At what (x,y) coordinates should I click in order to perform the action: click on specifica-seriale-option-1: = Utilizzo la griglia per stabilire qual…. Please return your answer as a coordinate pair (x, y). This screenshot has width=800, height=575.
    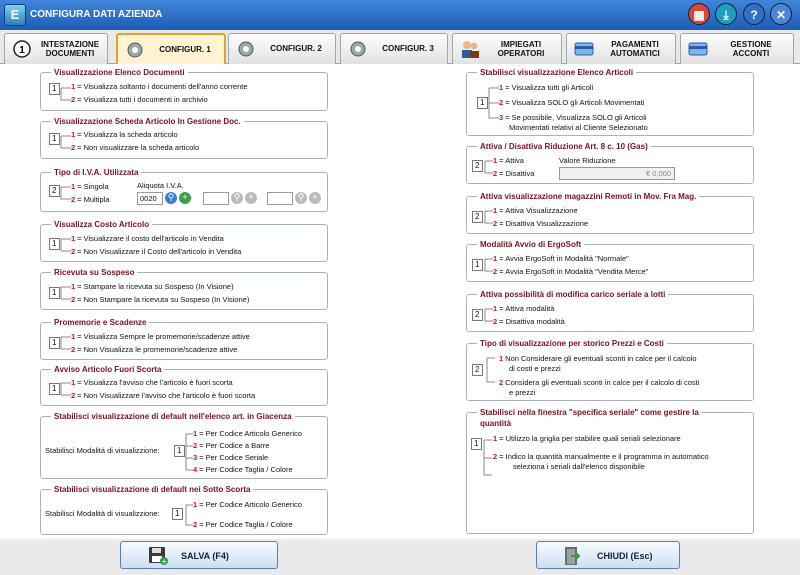
    Looking at the image, I should click on (590, 438).